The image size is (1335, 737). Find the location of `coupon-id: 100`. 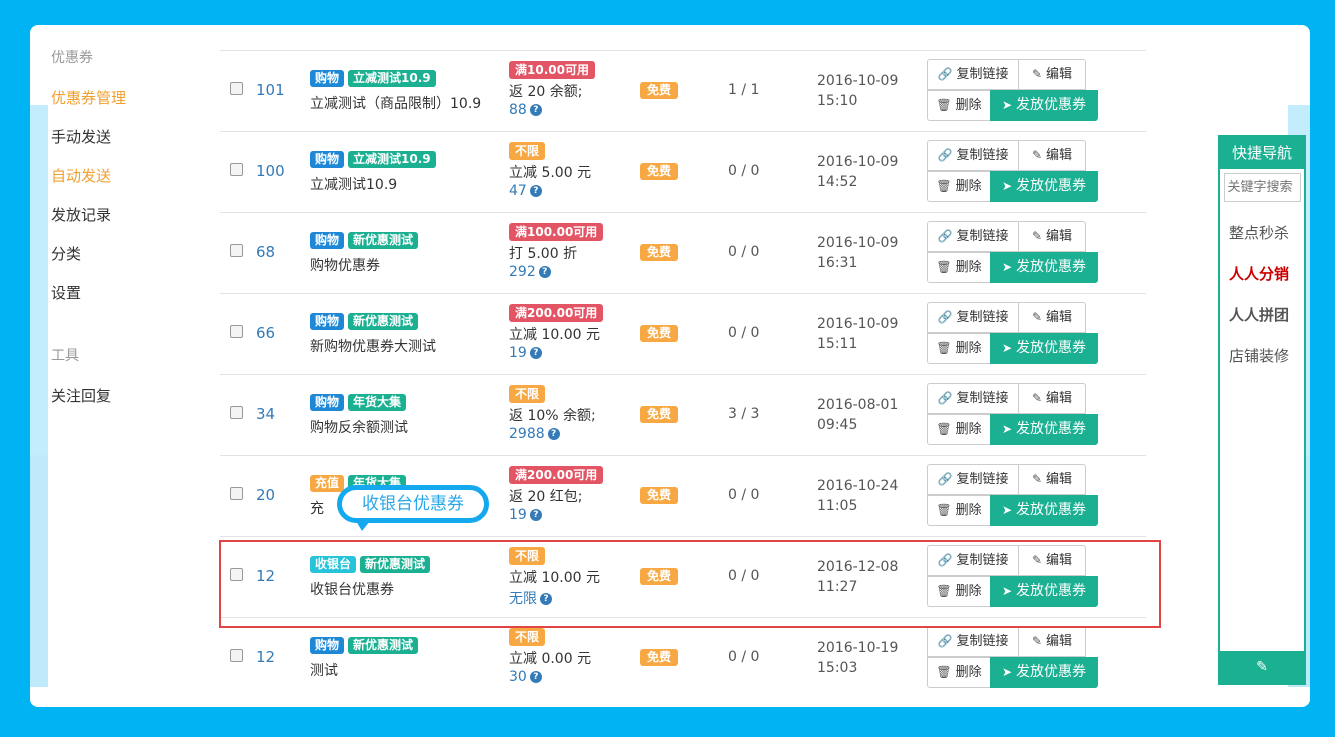

coupon-id: 100 is located at coordinates (270, 171).